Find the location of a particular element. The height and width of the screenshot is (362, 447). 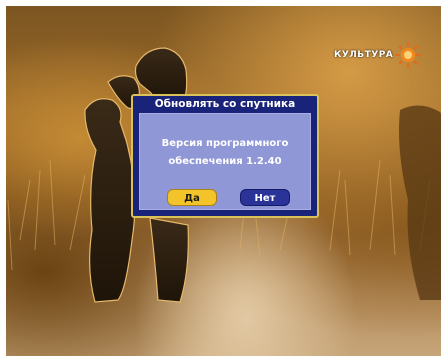

meerkat-right-blurred is located at coordinates (423, 202).